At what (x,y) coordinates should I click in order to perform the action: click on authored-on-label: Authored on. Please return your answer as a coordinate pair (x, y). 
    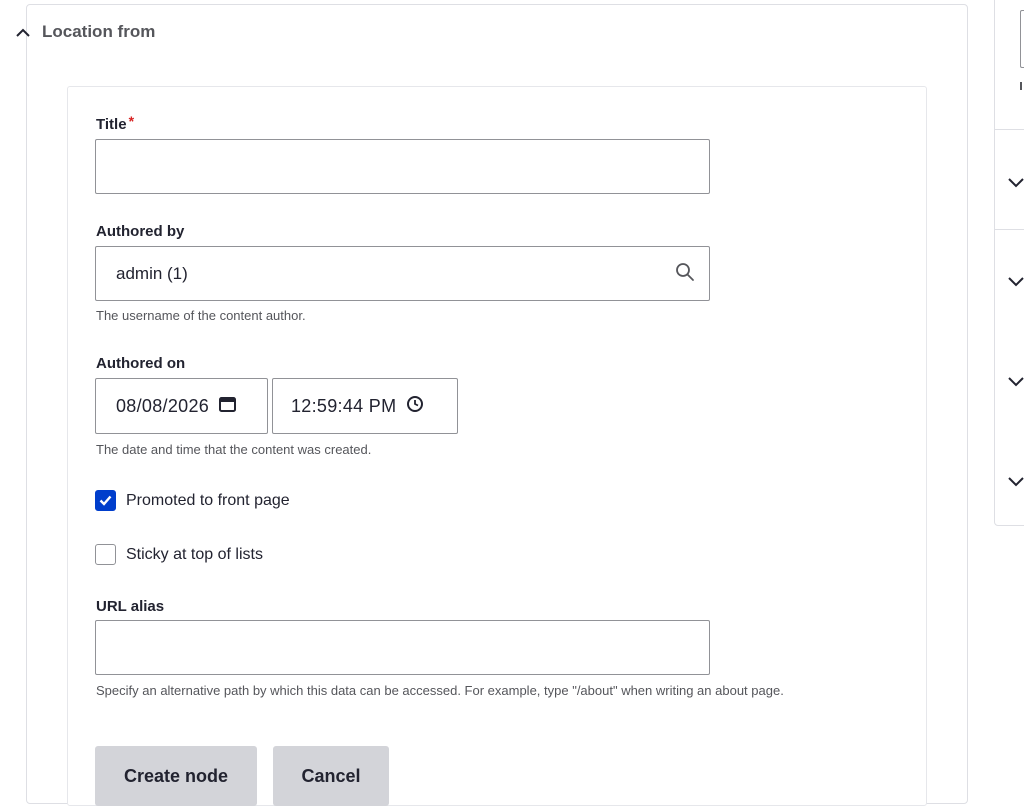
    Looking at the image, I should click on (141, 363).